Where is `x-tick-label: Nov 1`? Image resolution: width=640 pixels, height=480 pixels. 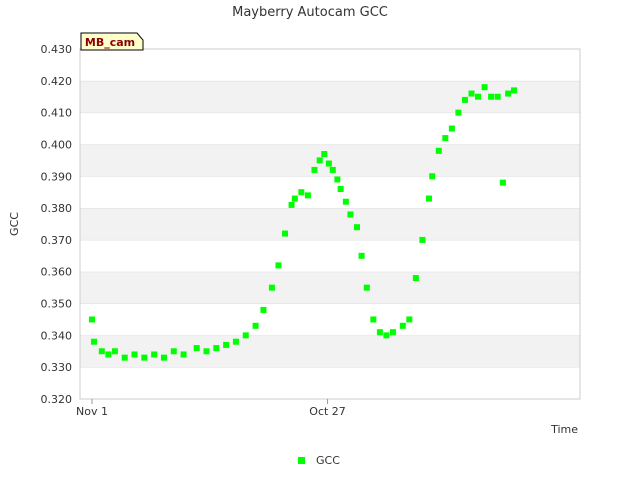
x-tick-label: Nov 1 is located at coordinates (92, 411).